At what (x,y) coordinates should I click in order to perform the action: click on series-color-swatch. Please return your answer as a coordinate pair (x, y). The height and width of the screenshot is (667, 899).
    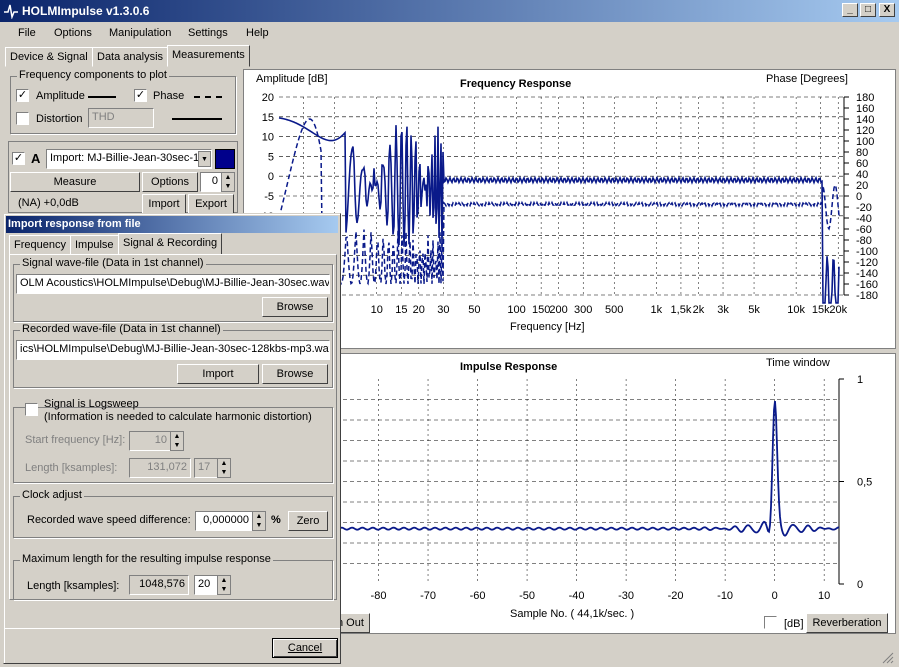
    Looking at the image, I should click on (225, 159).